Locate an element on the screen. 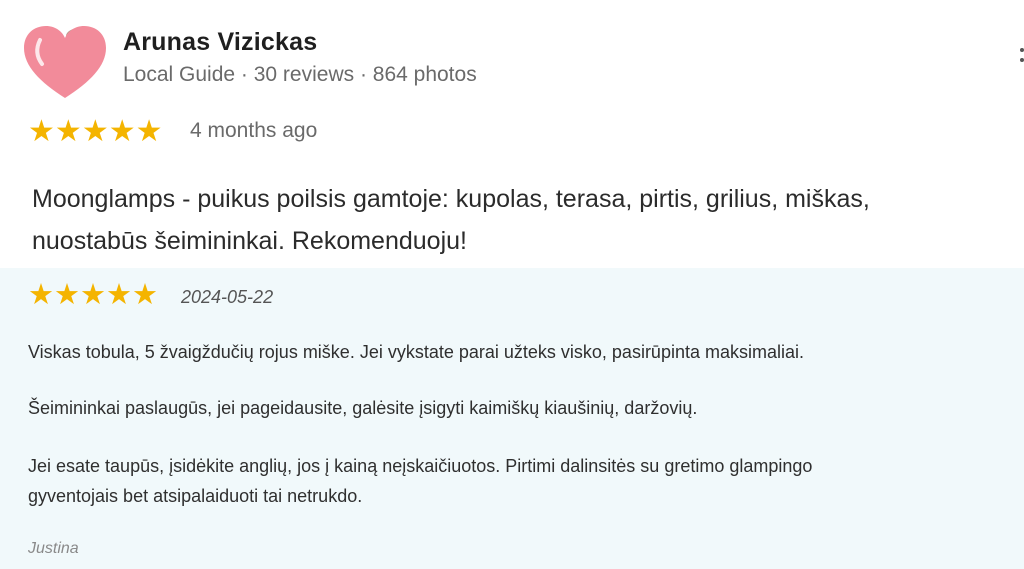 The height and width of the screenshot is (569, 1024). testimonial-date: 2024-05-22 is located at coordinates (227, 297).